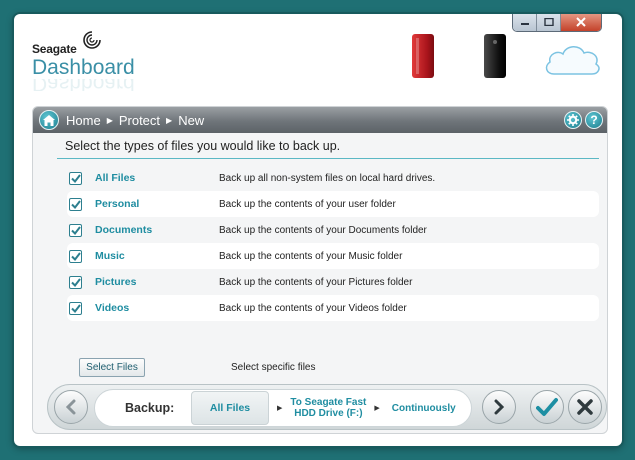 This screenshot has width=635, height=460. Describe the element at coordinates (320, 120) in the screenshot. I see `breadcrumb: Home ▶ Protect ▶ New ?` at that location.